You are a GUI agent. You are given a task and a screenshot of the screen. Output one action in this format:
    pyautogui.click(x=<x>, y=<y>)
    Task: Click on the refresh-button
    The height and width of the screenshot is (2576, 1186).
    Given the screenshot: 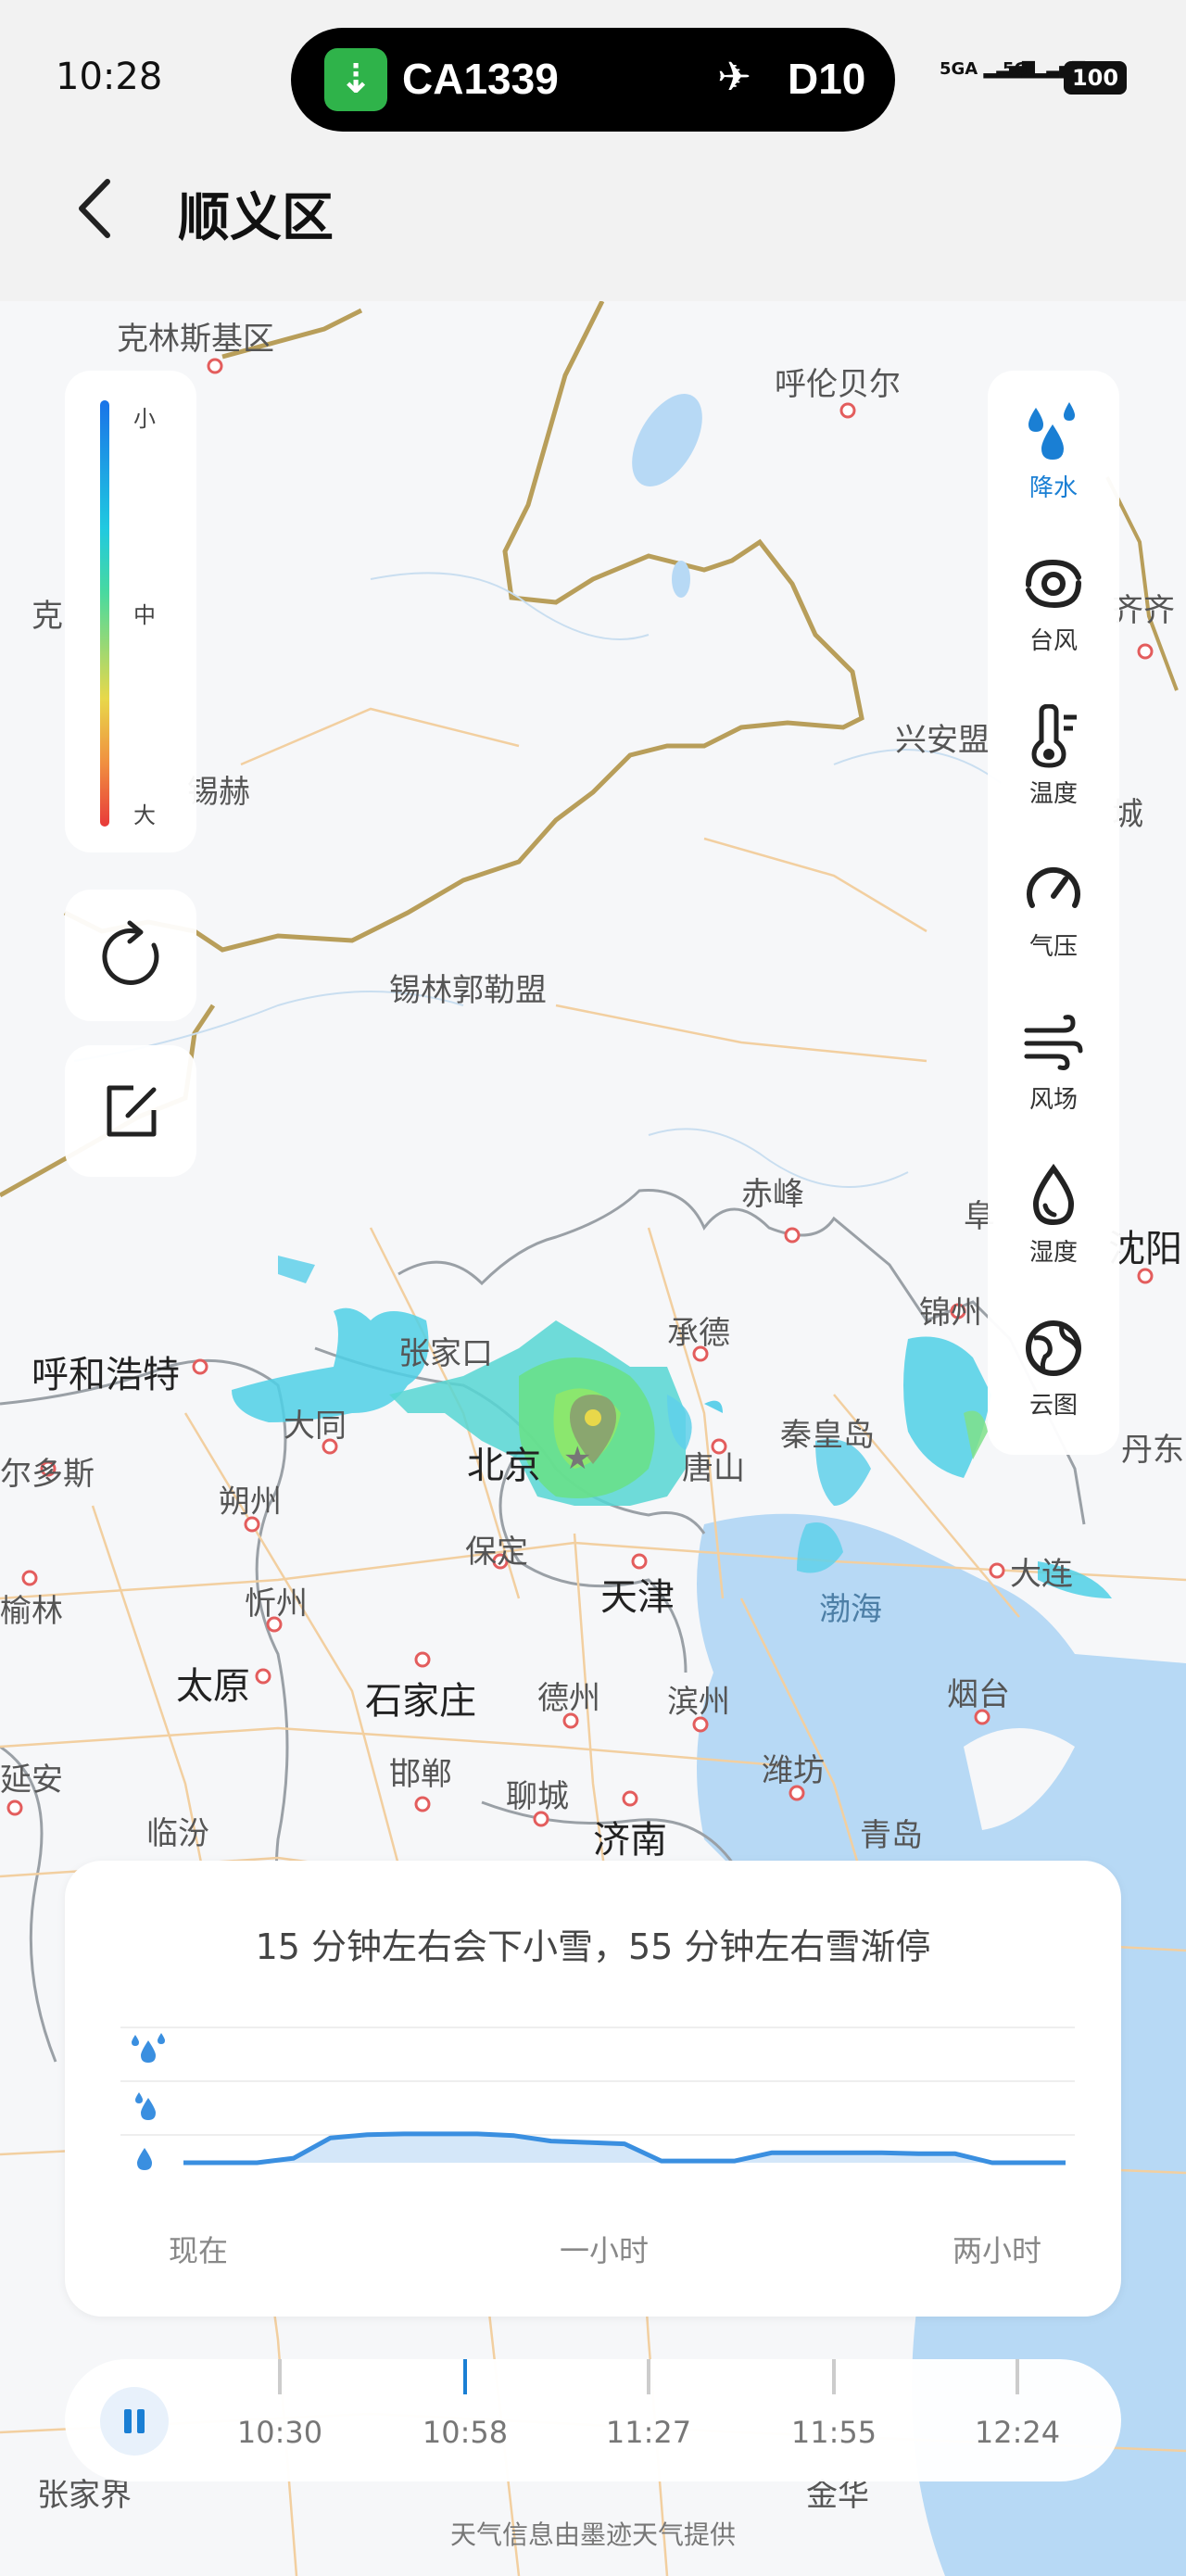 What is the action you would take?
    pyautogui.click(x=130, y=956)
    